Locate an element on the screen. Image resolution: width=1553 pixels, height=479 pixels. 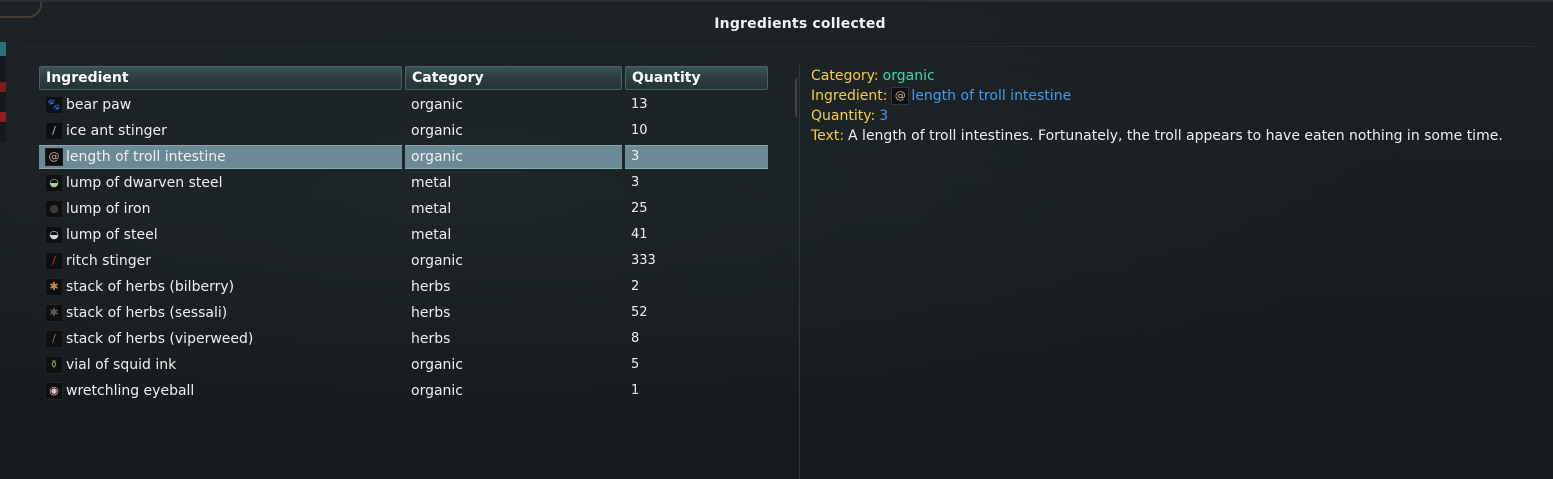
cell-ingredient: ◒ lump of dwarven steel is located at coordinates (220, 183).